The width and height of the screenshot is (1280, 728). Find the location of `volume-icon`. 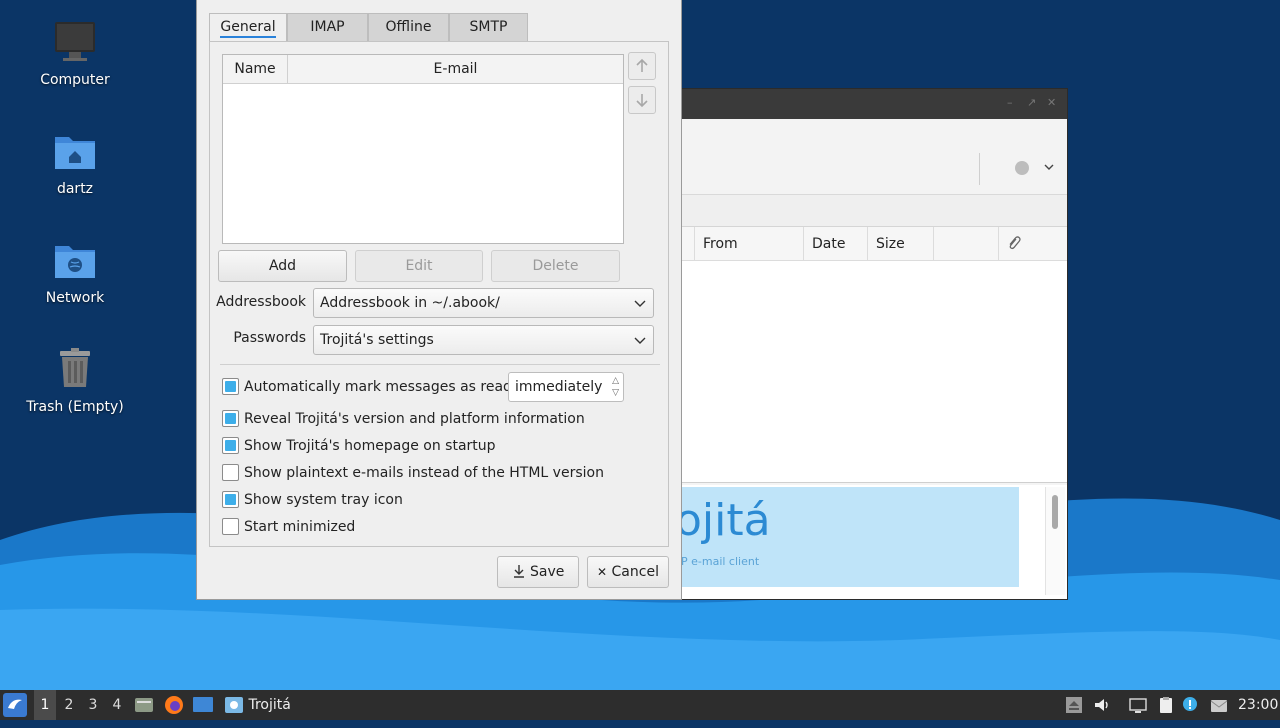

volume-icon is located at coordinates (1102, 705).